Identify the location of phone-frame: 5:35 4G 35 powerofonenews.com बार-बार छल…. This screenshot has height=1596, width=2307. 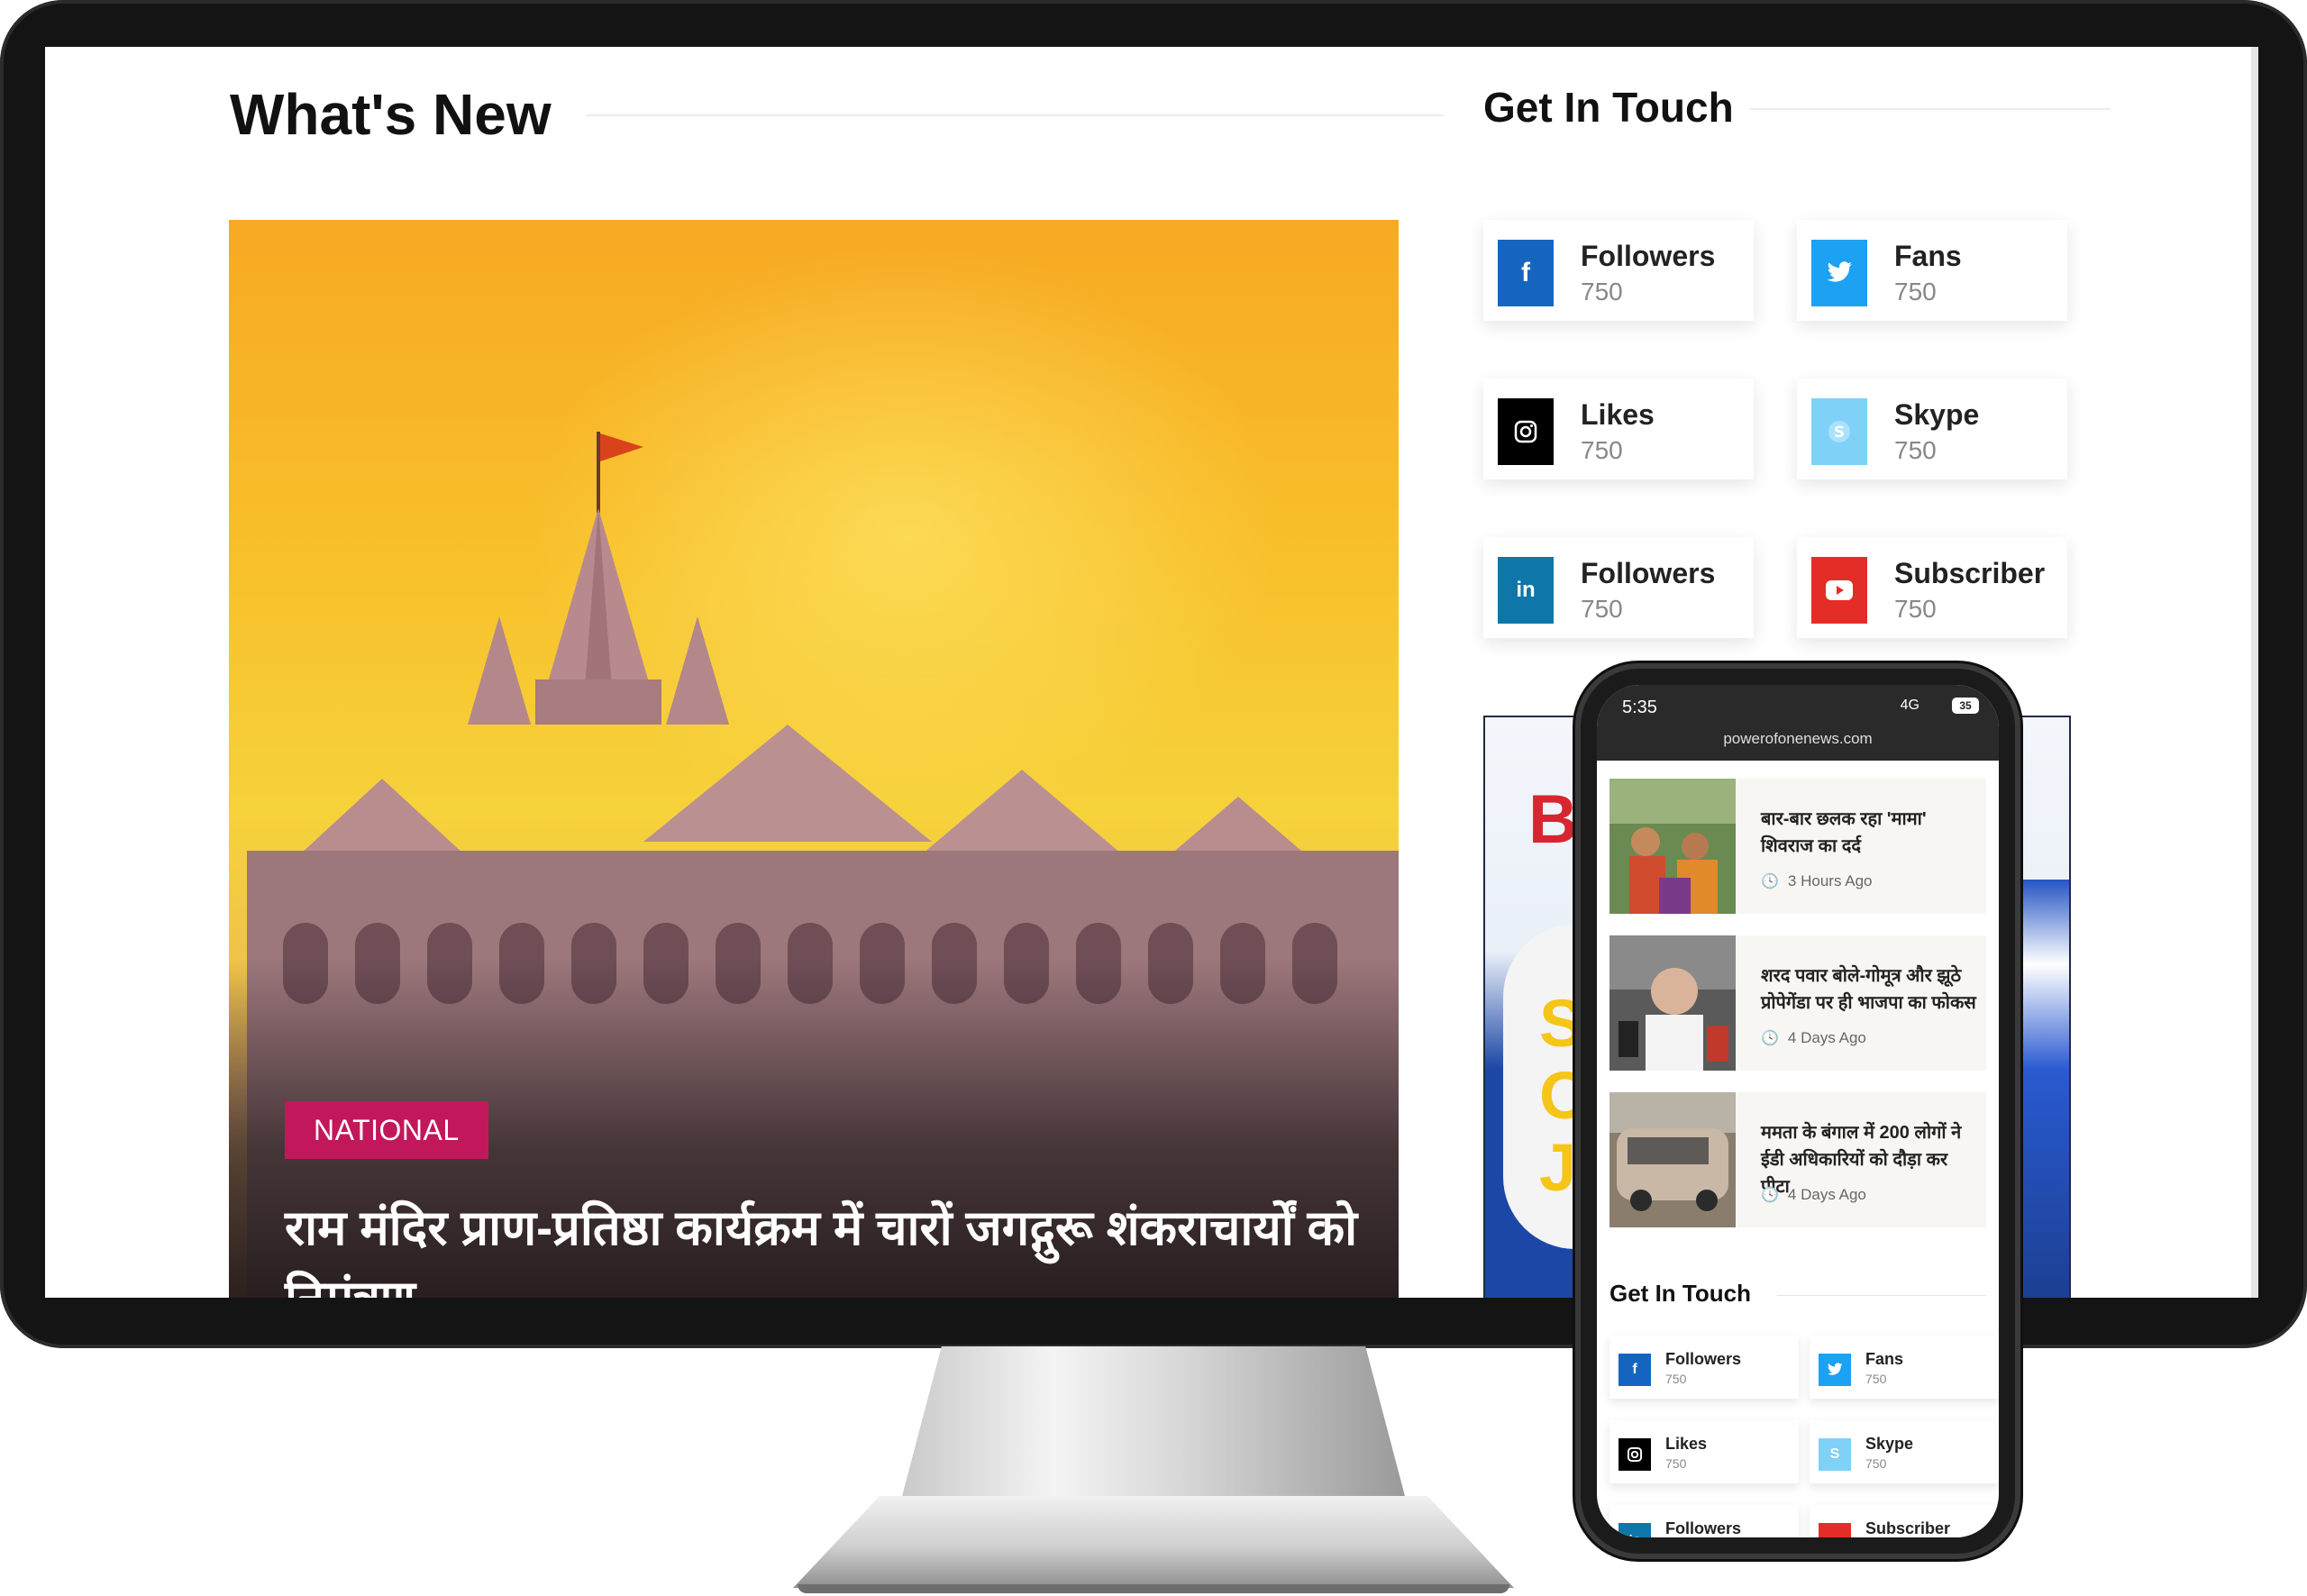
(1797, 1111).